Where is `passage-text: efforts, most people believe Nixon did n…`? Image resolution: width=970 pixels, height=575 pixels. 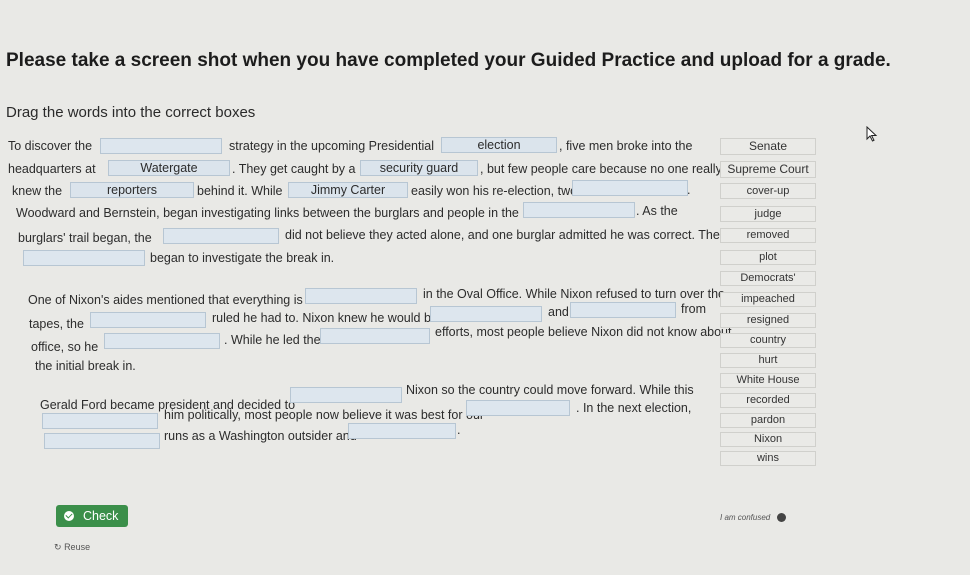 passage-text: efforts, most people believe Nixon did n… is located at coordinates (583, 332).